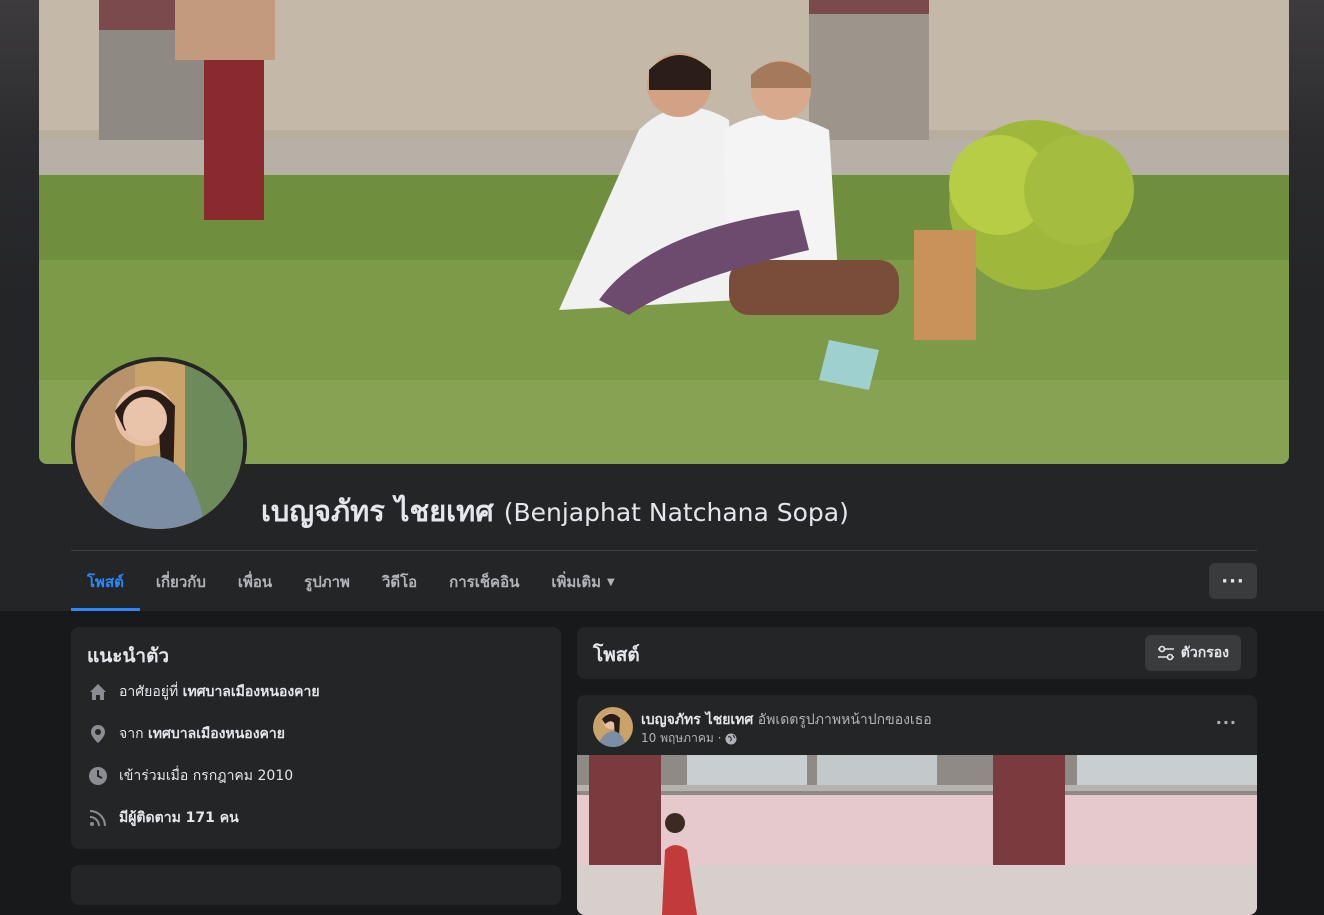  Describe the element at coordinates (681, 738) in the screenshot. I see `post-date: 10 พฤษภาคม ·` at that location.